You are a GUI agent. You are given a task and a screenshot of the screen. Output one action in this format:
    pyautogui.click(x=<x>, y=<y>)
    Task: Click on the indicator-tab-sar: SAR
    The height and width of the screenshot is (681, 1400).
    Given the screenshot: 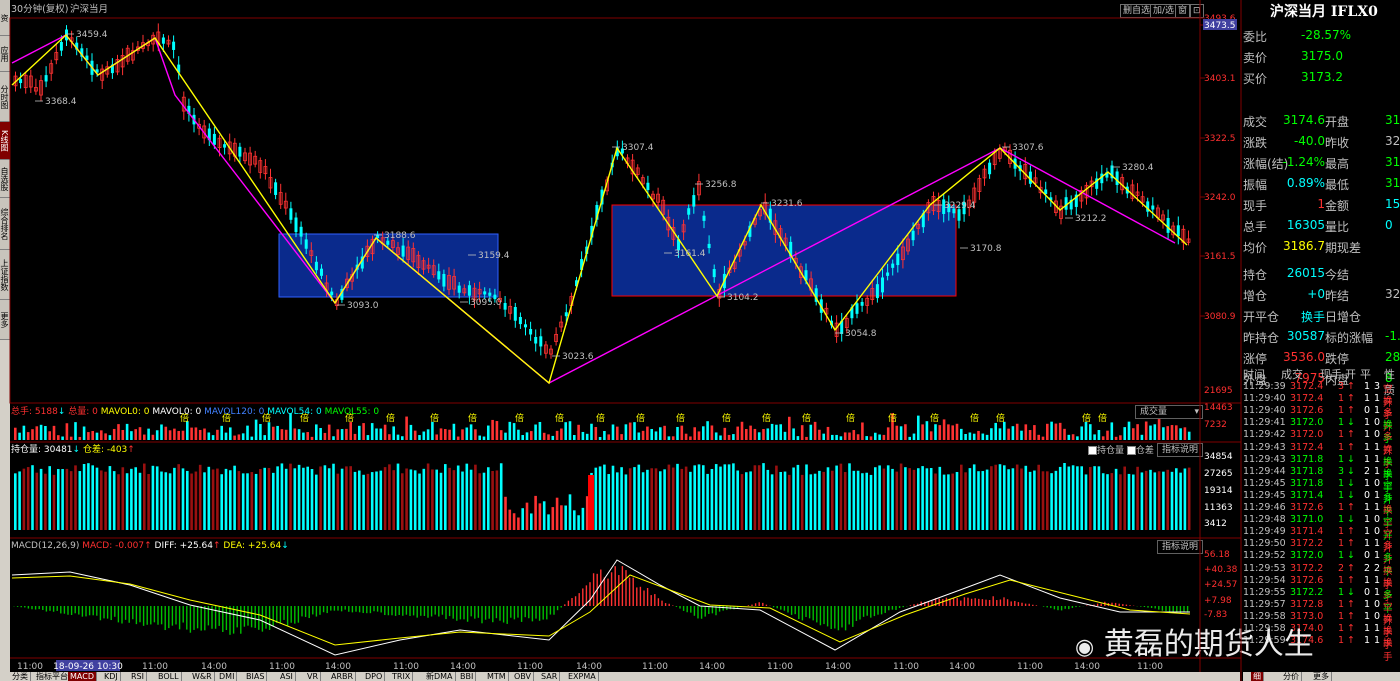 What is the action you would take?
    pyautogui.click(x=550, y=676)
    